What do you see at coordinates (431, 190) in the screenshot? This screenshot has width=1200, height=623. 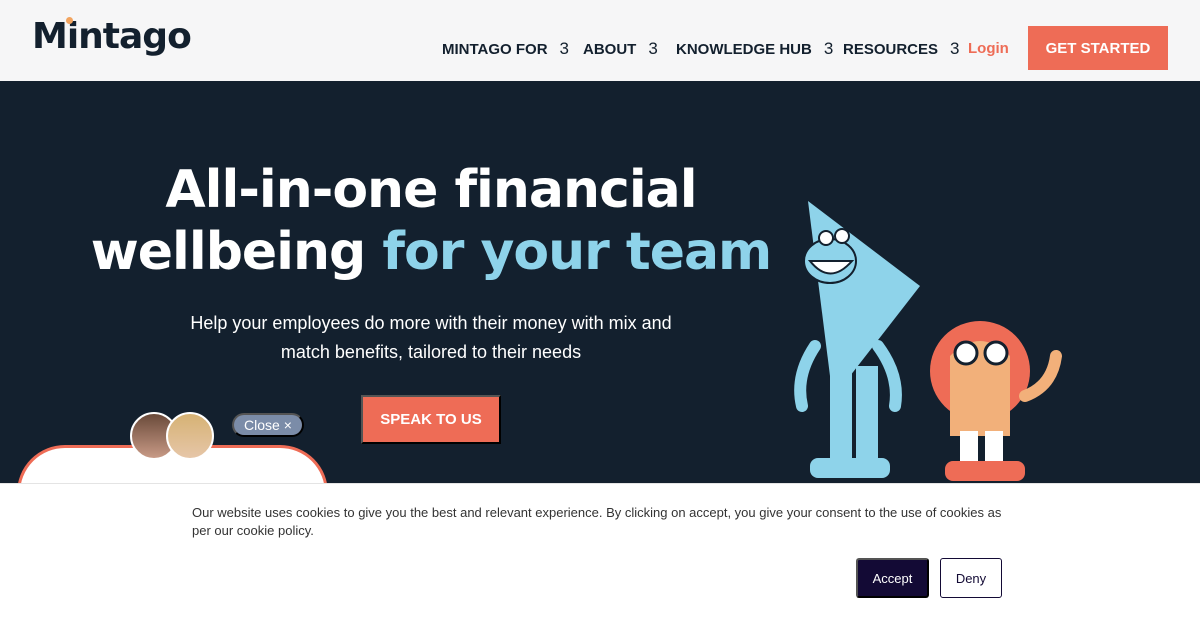 I see `hero-title-line-1: All-in-one financial` at bounding box center [431, 190].